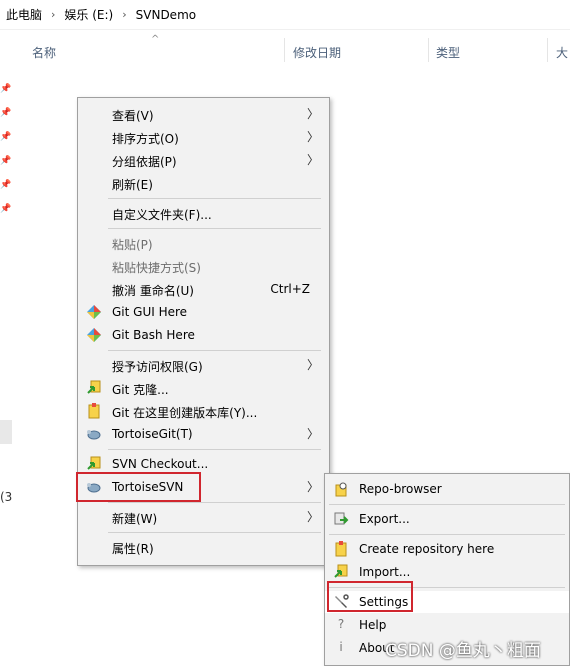 This screenshot has width=570, height=666. I want to click on info-icon: i, so click(341, 647).